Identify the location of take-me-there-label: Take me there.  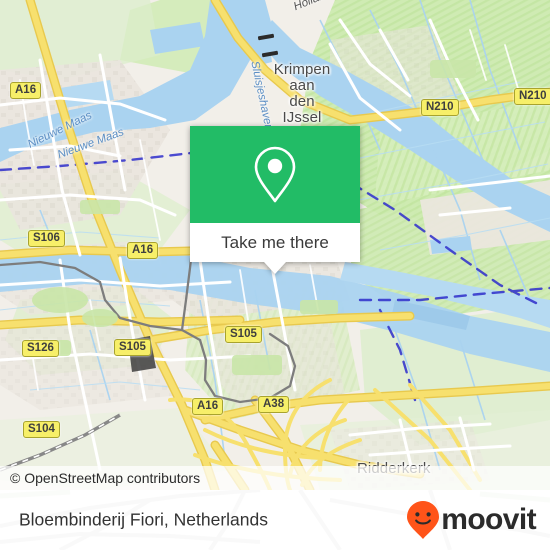
(275, 242).